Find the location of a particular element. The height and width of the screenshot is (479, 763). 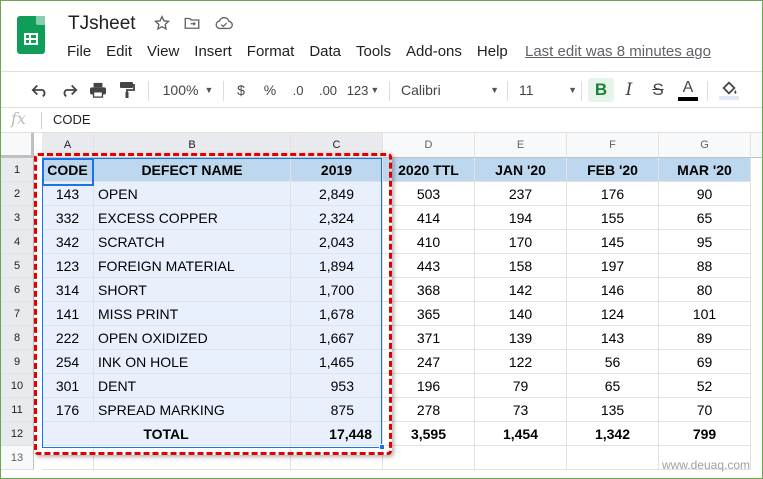

column-header-c: C is located at coordinates (337, 145).